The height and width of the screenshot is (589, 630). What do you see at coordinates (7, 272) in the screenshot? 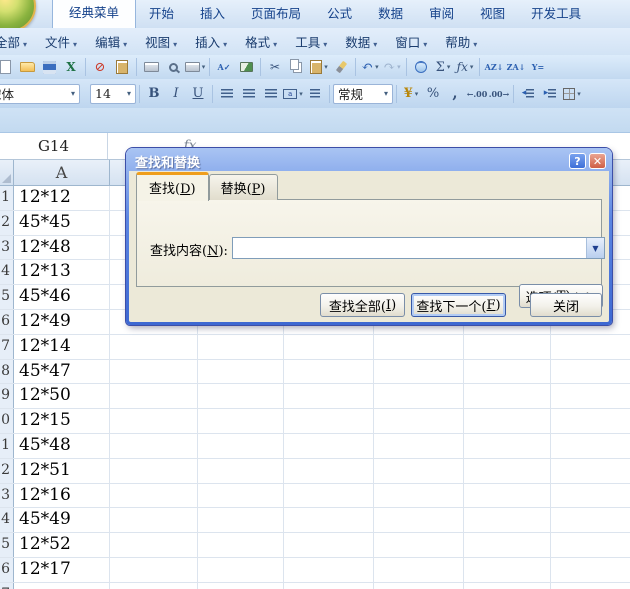
I see `row-header: 4` at bounding box center [7, 272].